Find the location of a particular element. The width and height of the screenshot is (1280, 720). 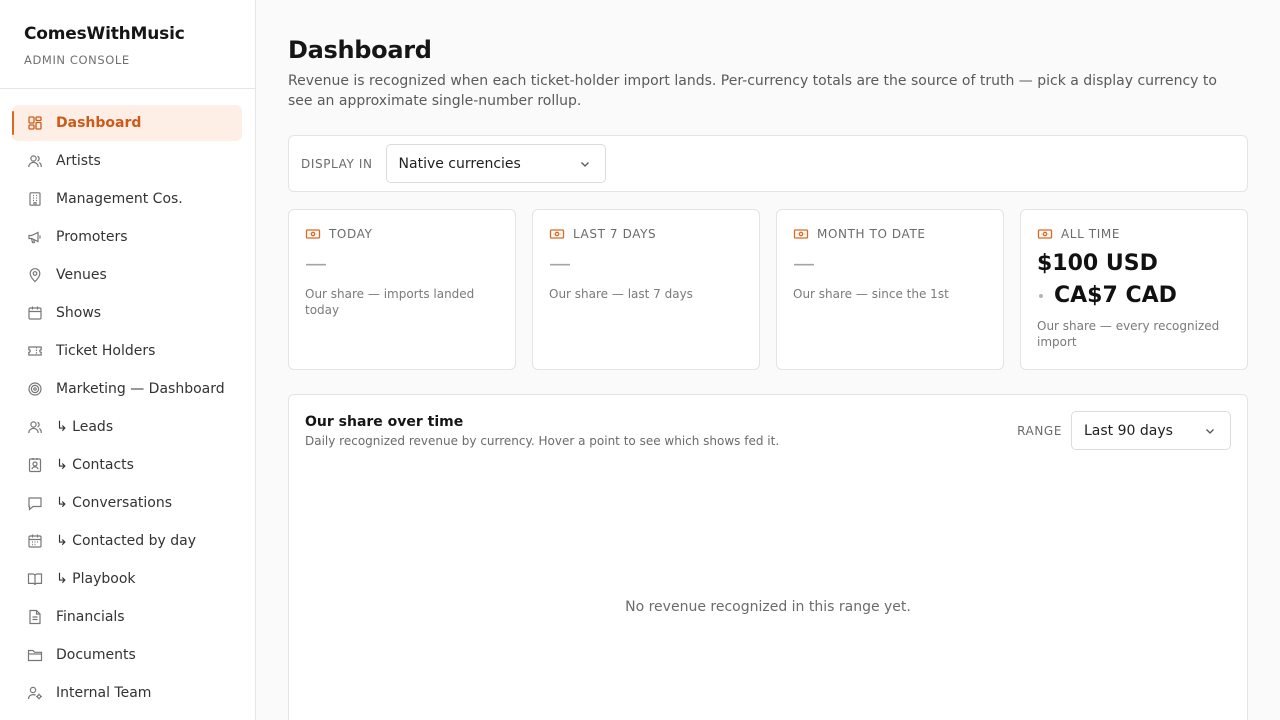

target-icon is located at coordinates (35, 389).